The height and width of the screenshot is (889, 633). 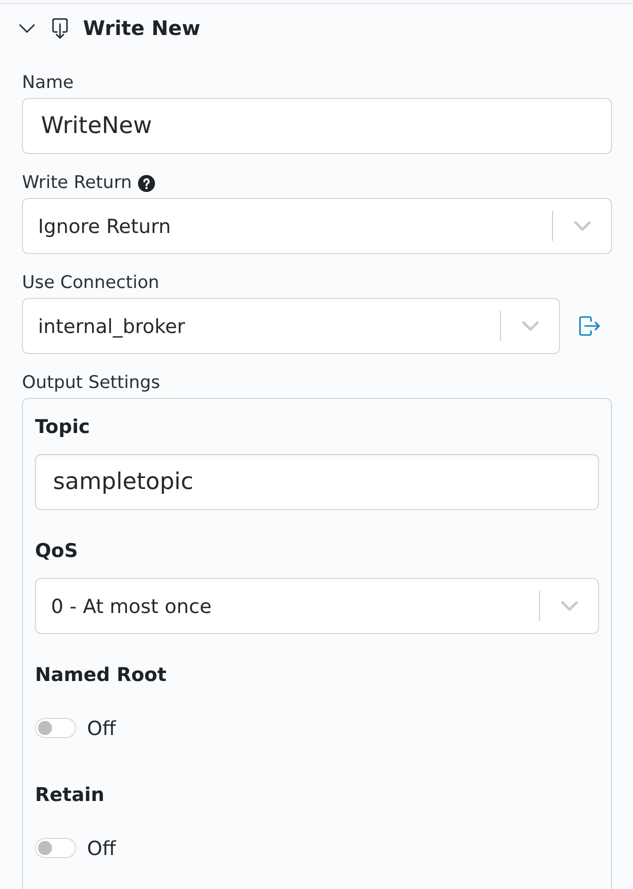 I want to click on field-label: QoS, so click(x=56, y=551).